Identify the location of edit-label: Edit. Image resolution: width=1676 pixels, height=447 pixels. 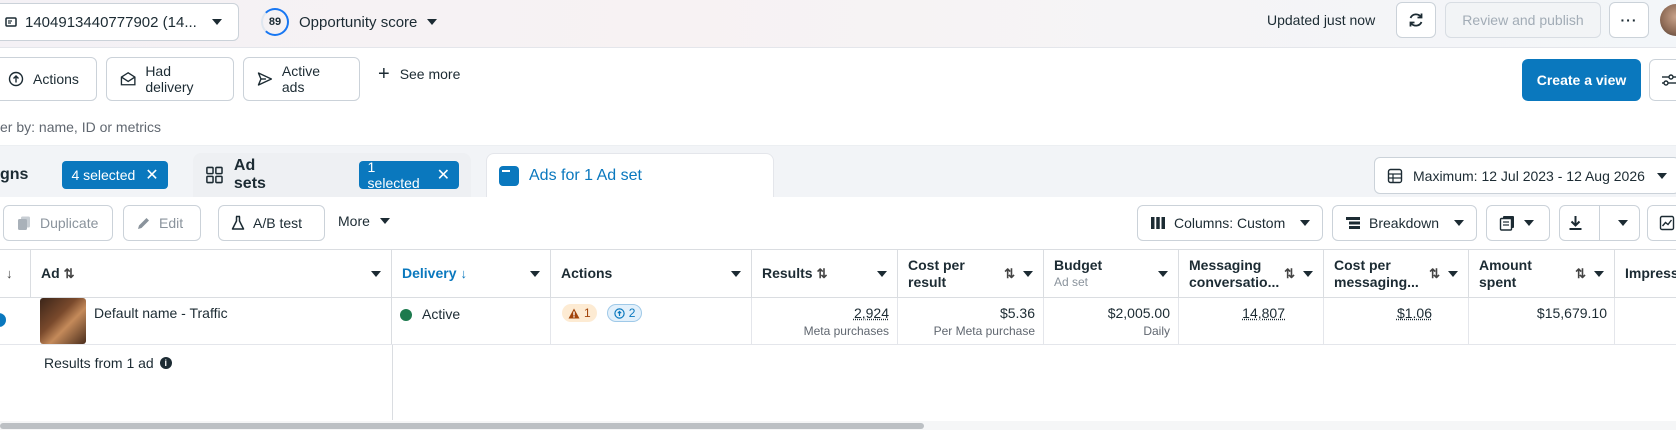
(171, 223).